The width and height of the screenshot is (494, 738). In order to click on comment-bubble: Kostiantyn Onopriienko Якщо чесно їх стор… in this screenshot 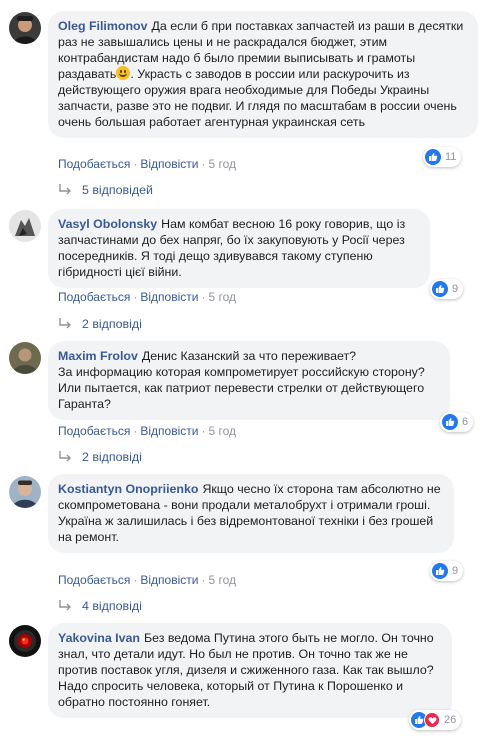, I will do `click(251, 513)`.